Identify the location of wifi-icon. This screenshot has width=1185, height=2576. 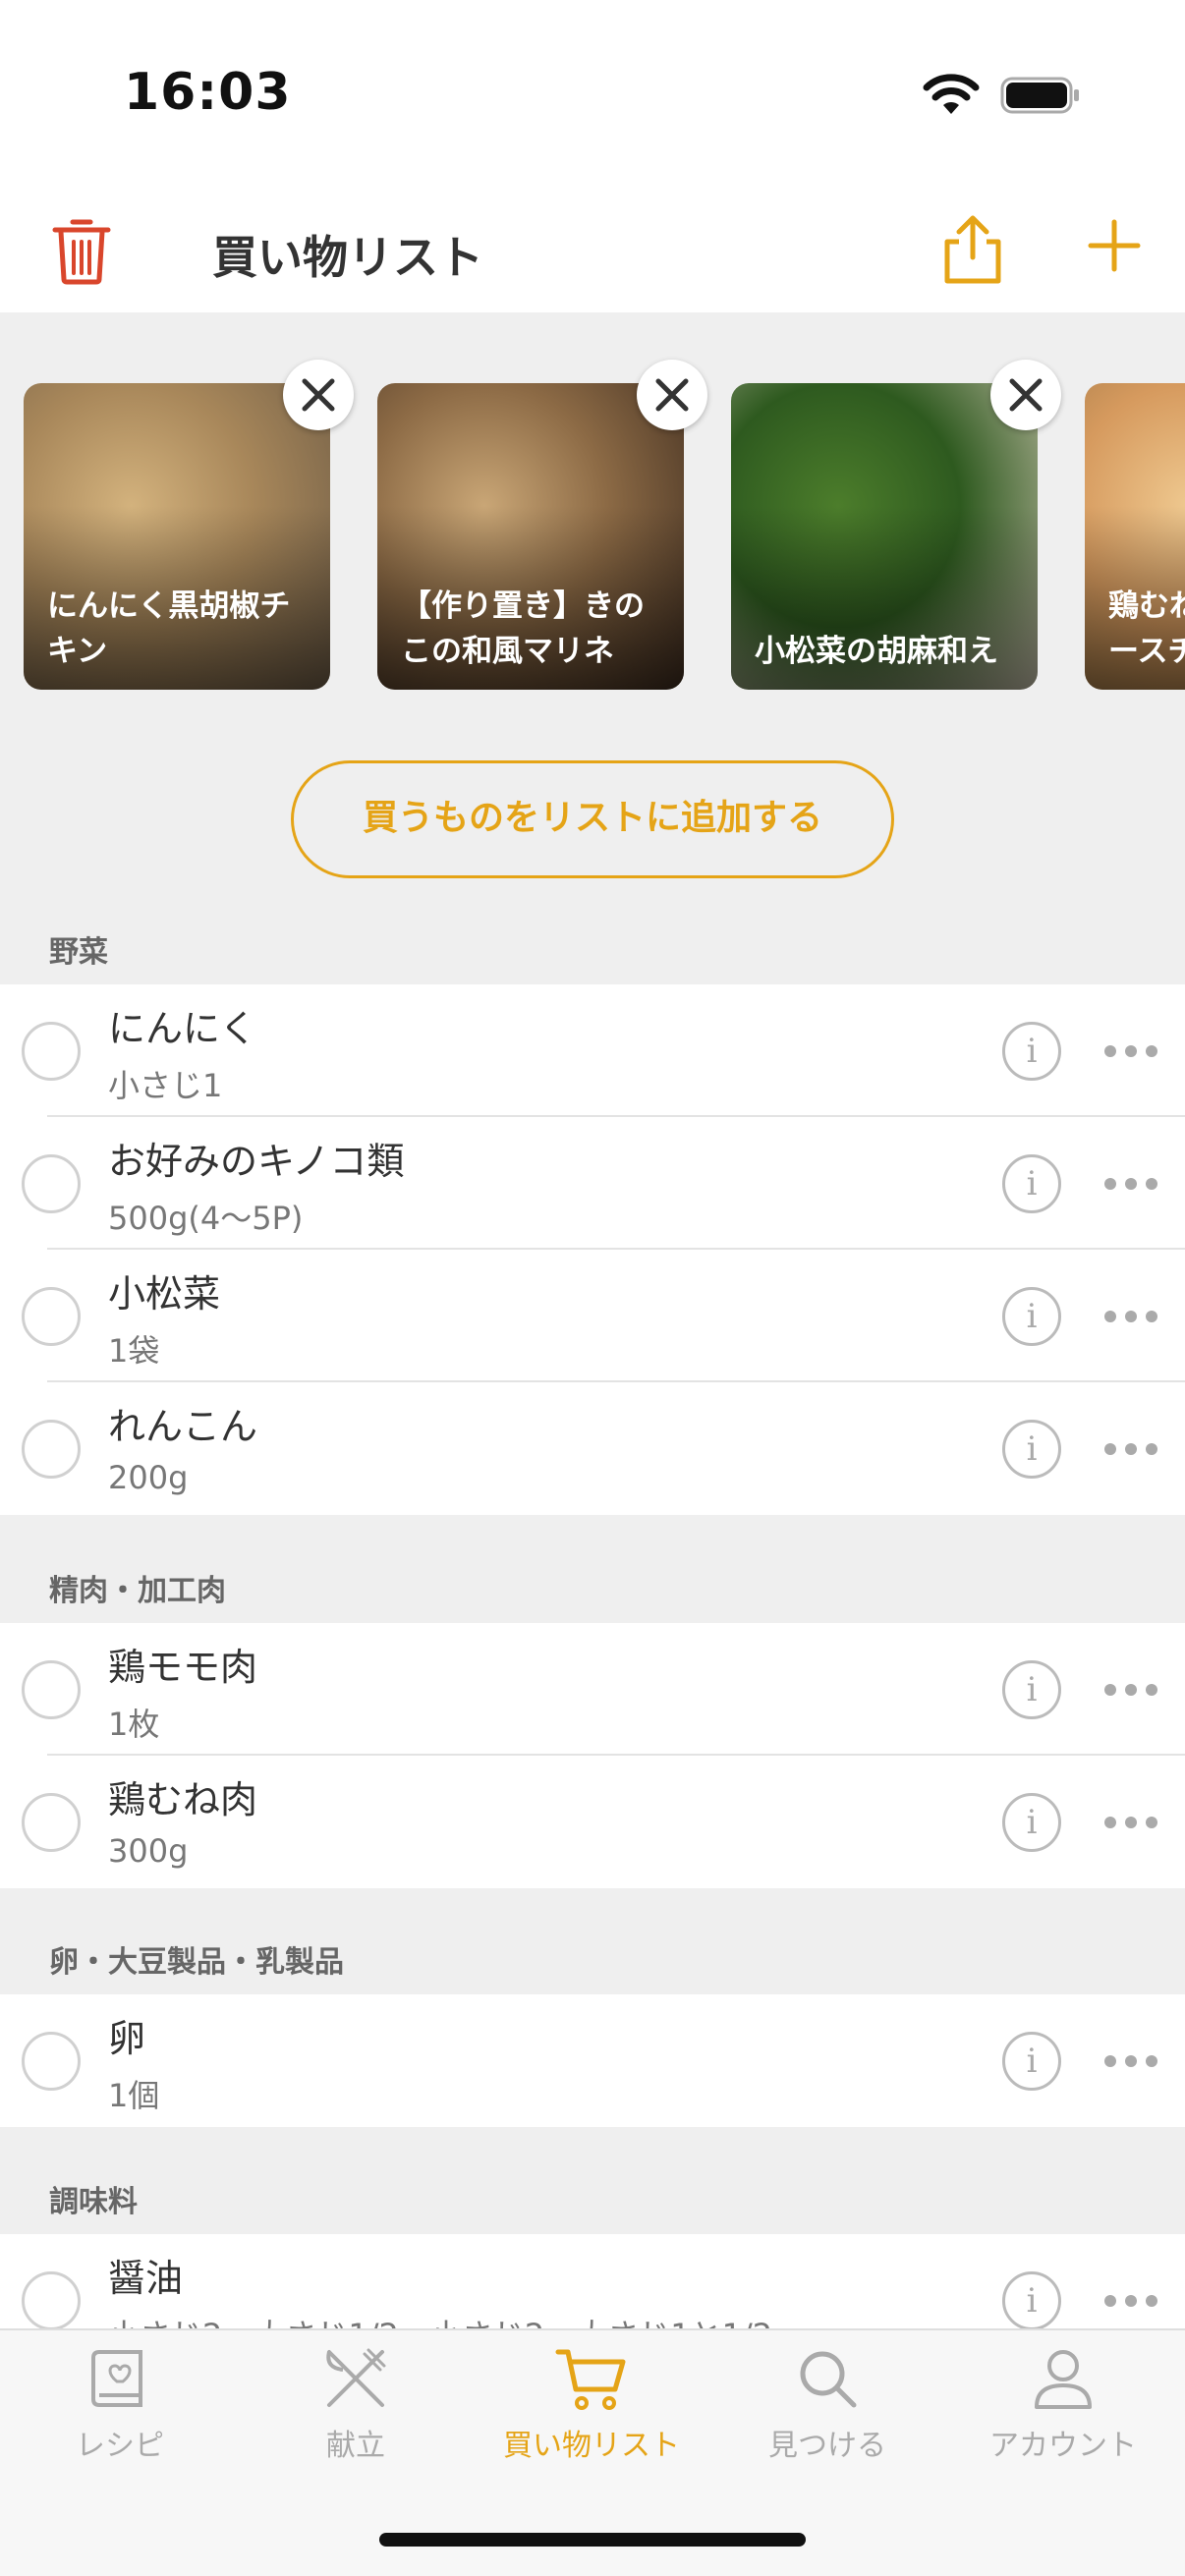
(952, 94).